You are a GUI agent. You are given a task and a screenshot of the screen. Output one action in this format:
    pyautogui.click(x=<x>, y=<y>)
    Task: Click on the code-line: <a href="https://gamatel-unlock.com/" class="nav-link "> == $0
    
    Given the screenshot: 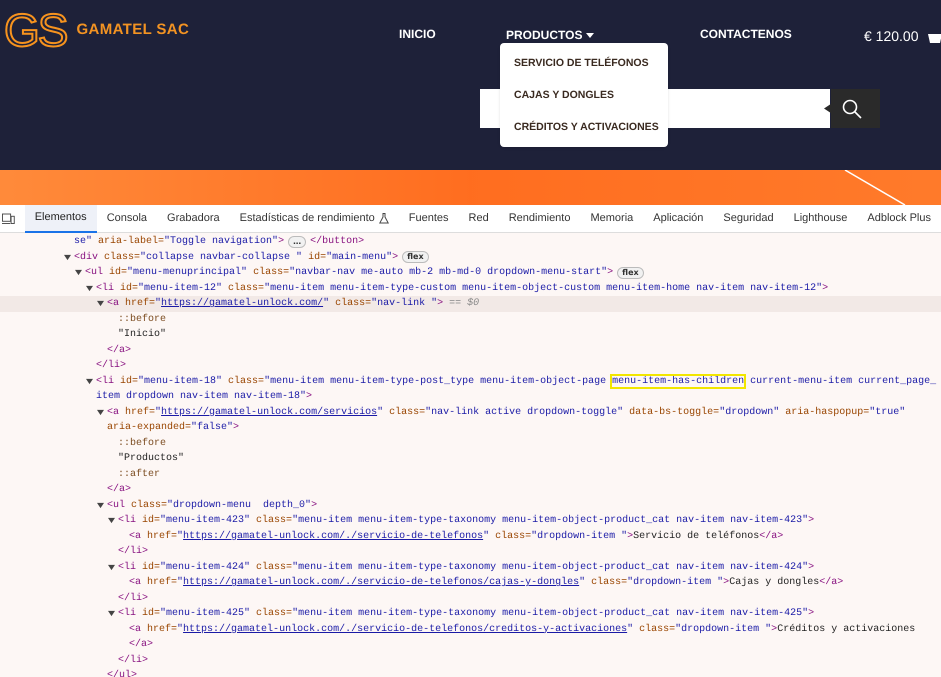 What is the action you would take?
    pyautogui.click(x=293, y=304)
    